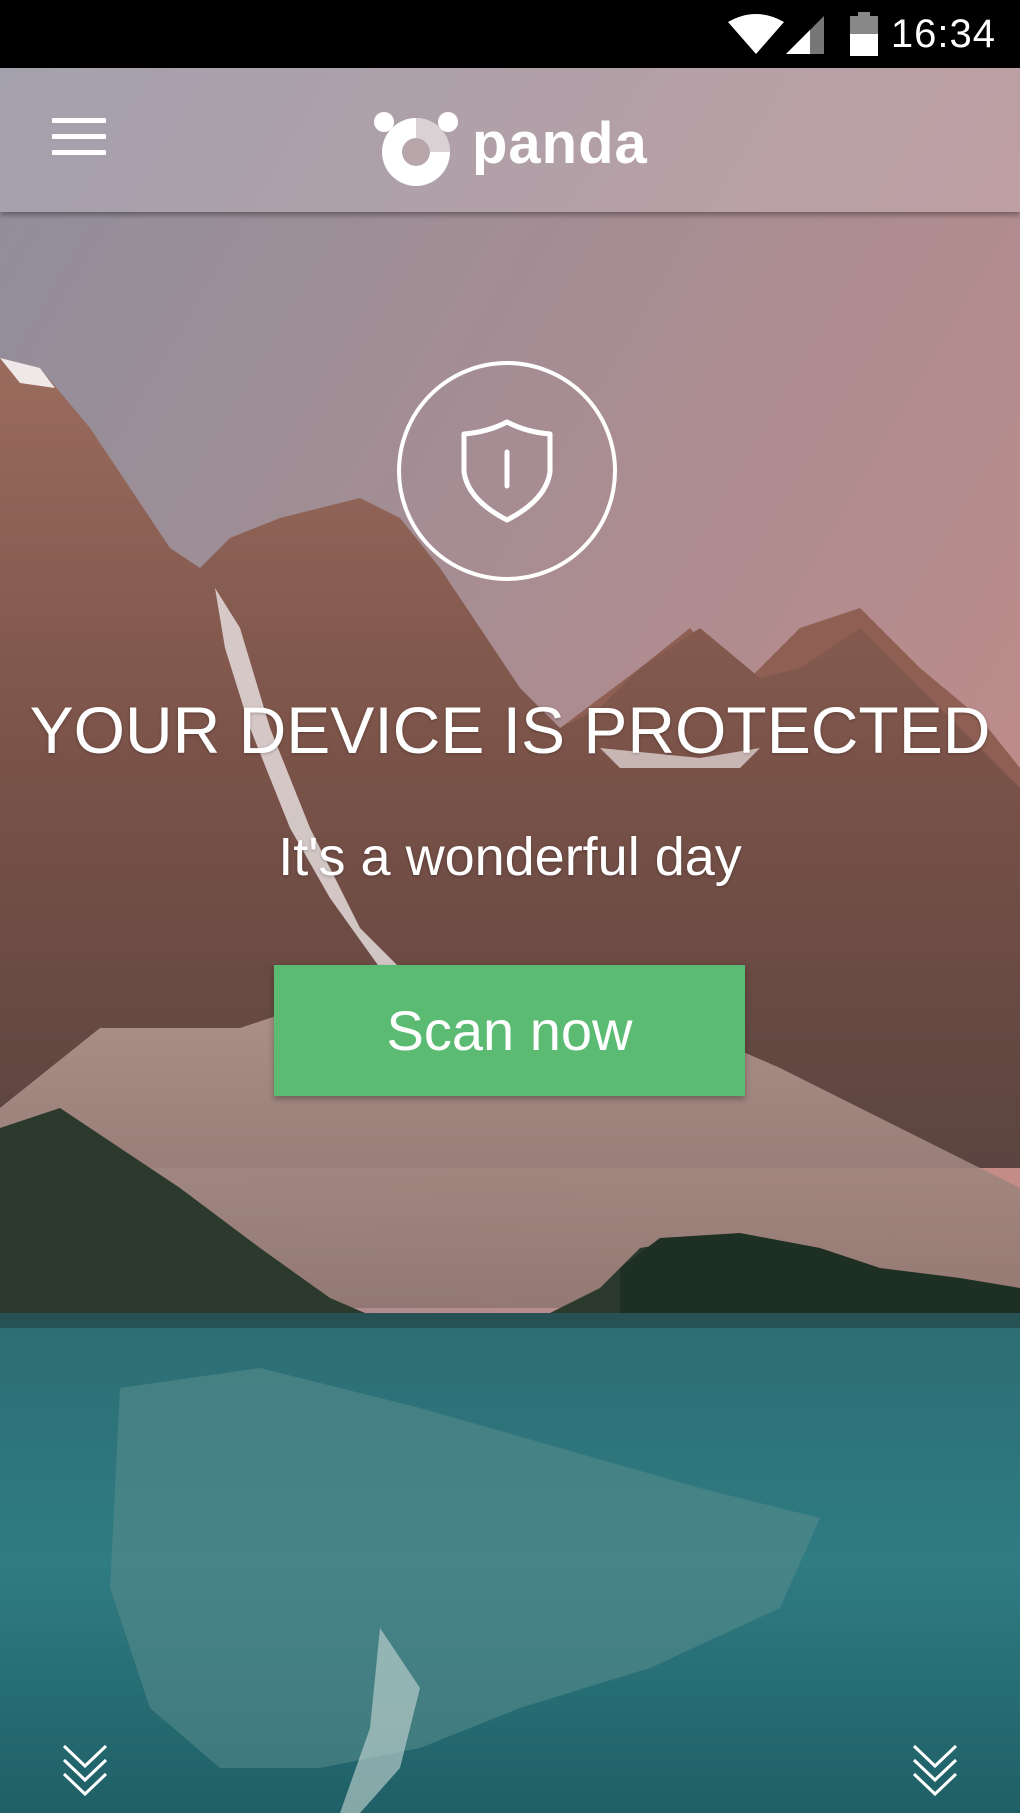 Image resolution: width=1020 pixels, height=1813 pixels. What do you see at coordinates (507, 471) in the screenshot?
I see `shield-icon` at bounding box center [507, 471].